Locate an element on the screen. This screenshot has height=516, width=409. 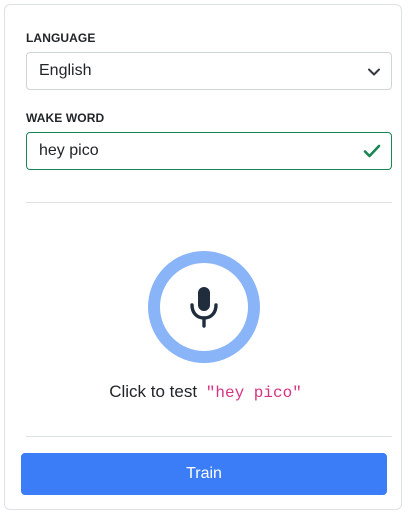
language-label: LANGUAGE is located at coordinates (61, 38).